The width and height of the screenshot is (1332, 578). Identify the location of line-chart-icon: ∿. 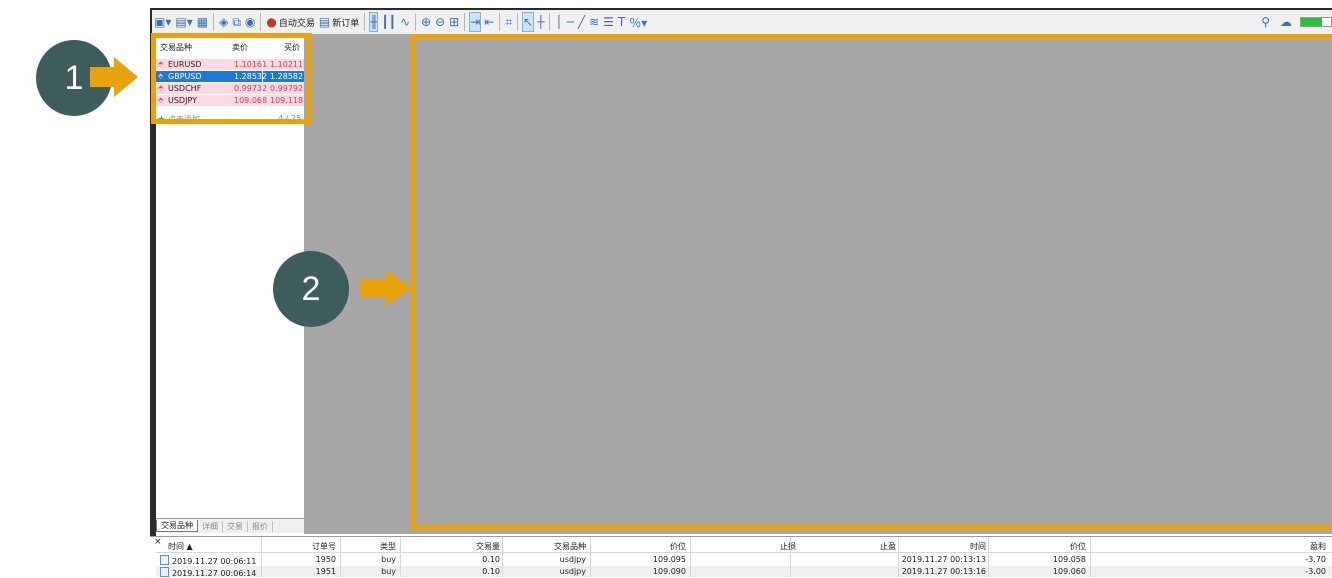
(405, 22).